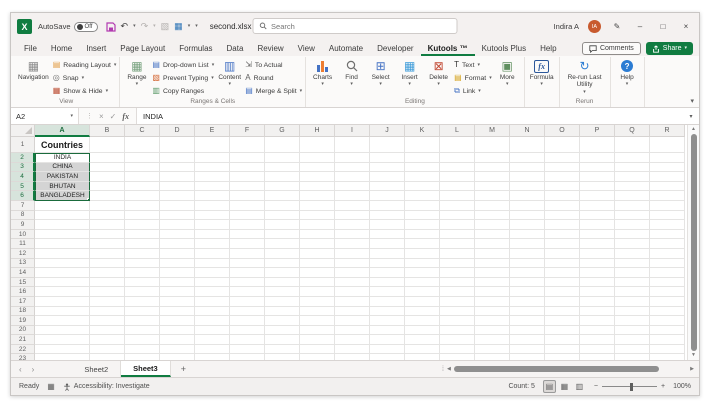  I want to click on close-button: ×, so click(686, 26).